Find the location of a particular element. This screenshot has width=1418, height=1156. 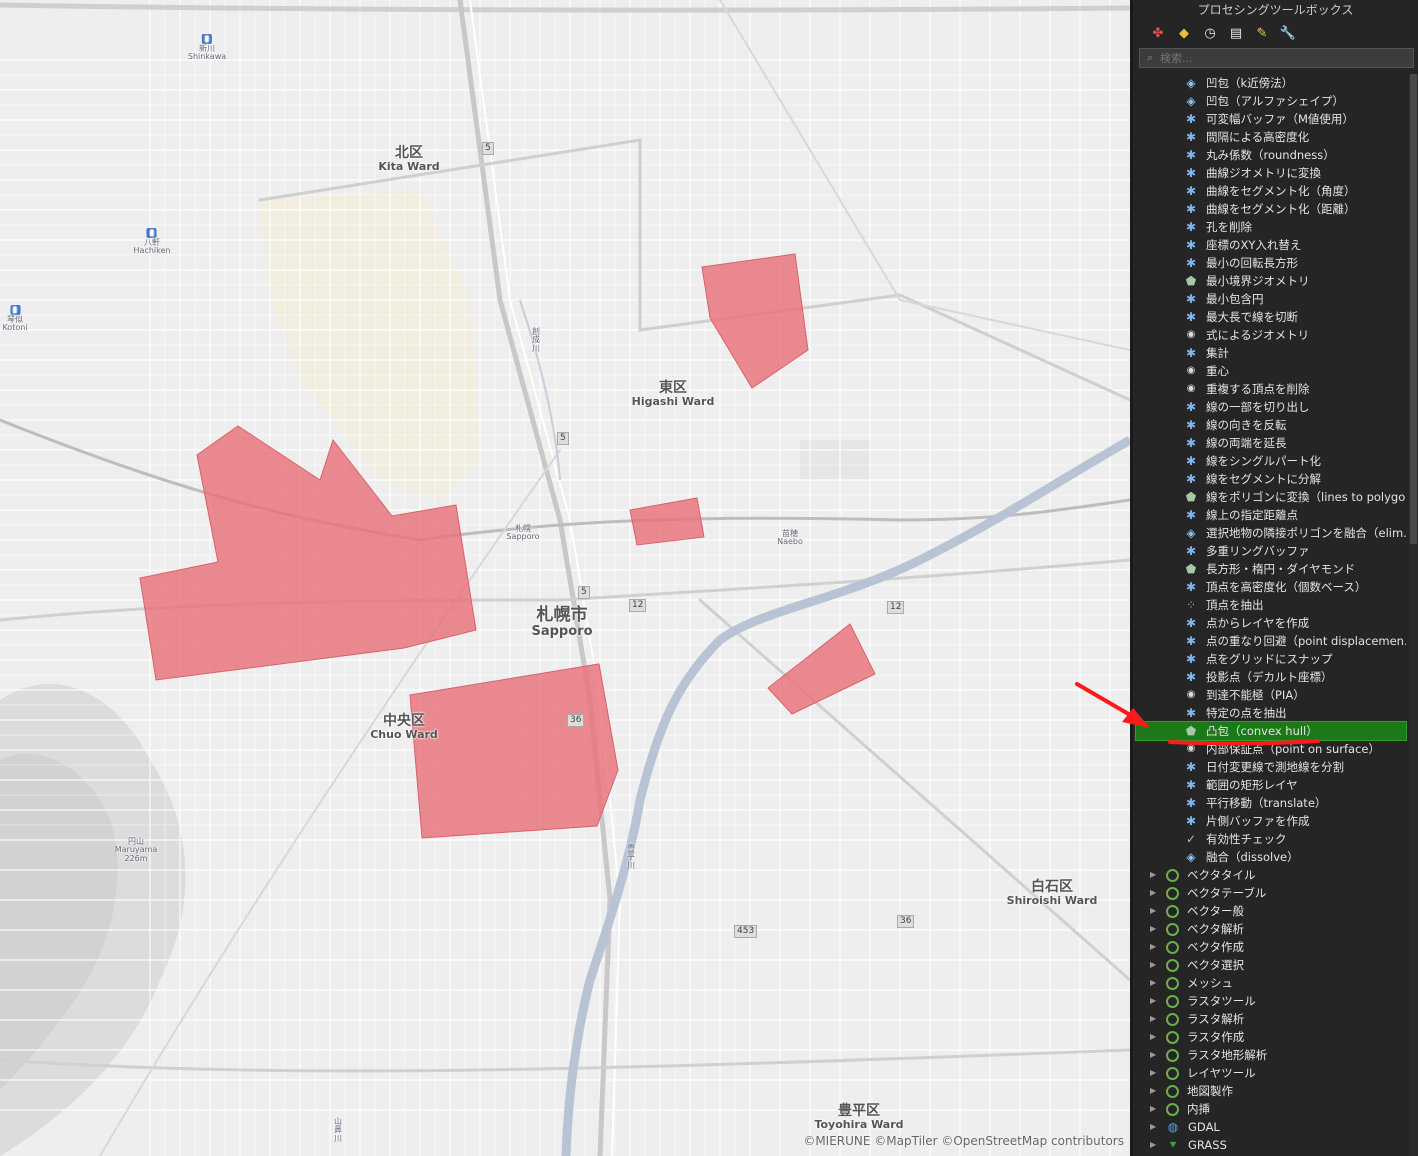

provider-group: ▶ ベクター般 is located at coordinates (1271, 911).